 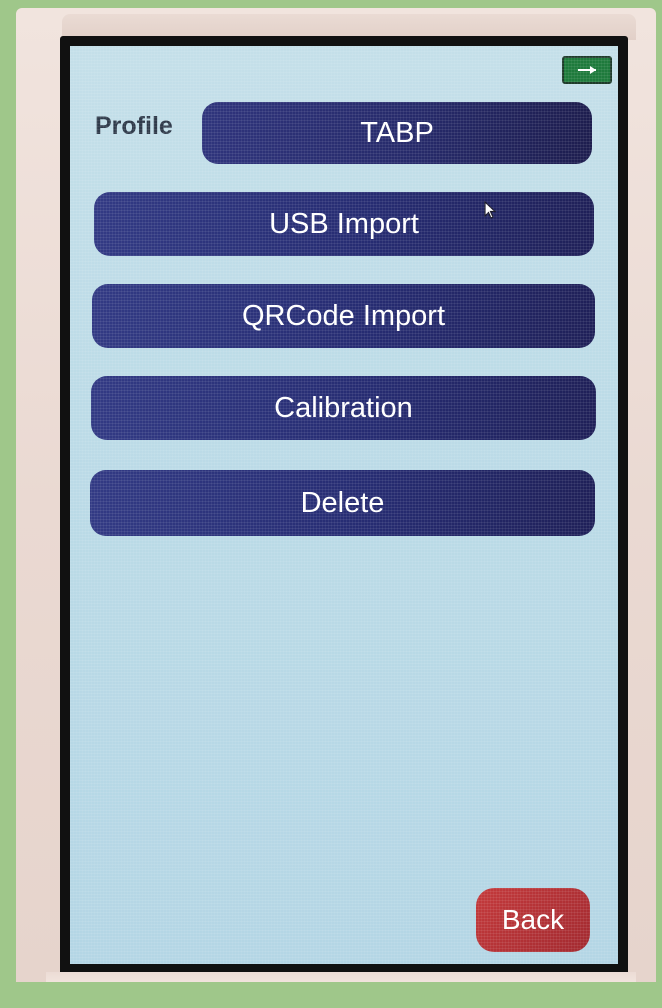 What do you see at coordinates (343, 316) in the screenshot?
I see `qrcode-import-button: QRCode Import` at bounding box center [343, 316].